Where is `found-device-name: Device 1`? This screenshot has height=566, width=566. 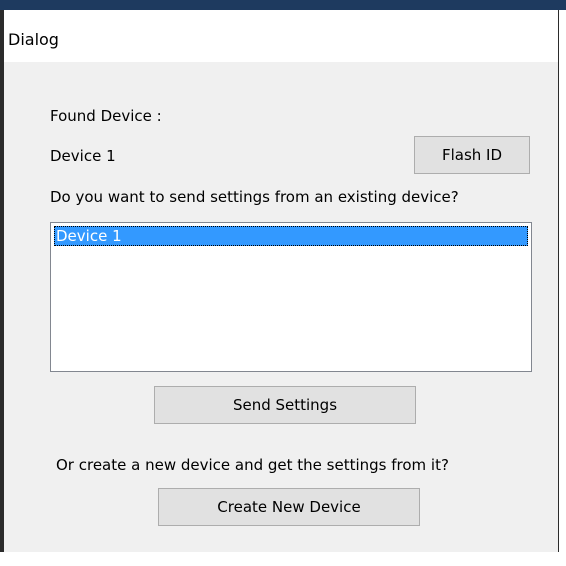
found-device-name: Device 1 is located at coordinates (83, 156).